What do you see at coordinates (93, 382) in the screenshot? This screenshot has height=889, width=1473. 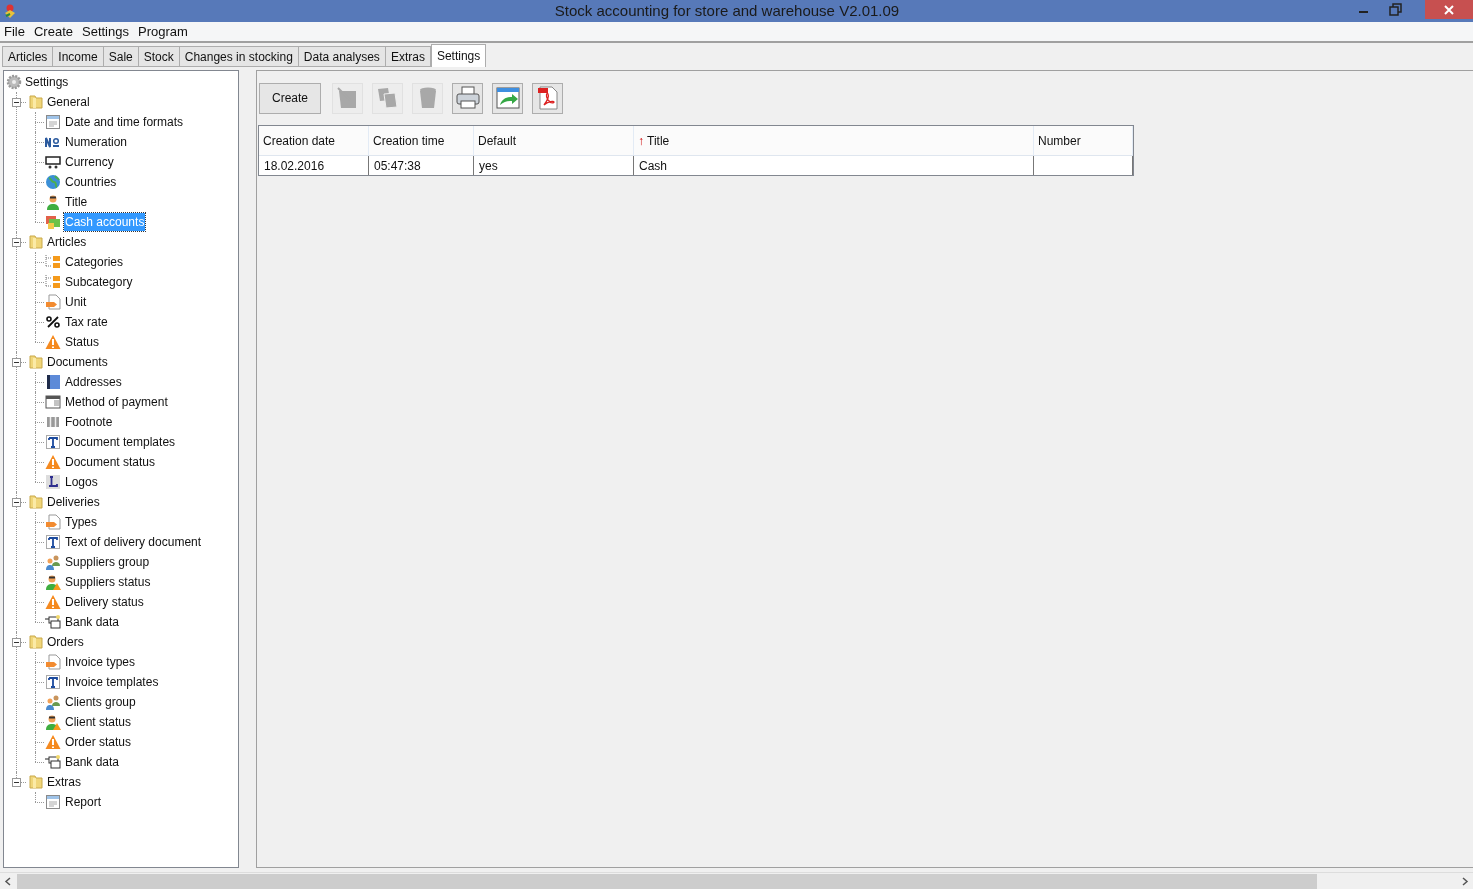 I see `tree-item: Addresses` at bounding box center [93, 382].